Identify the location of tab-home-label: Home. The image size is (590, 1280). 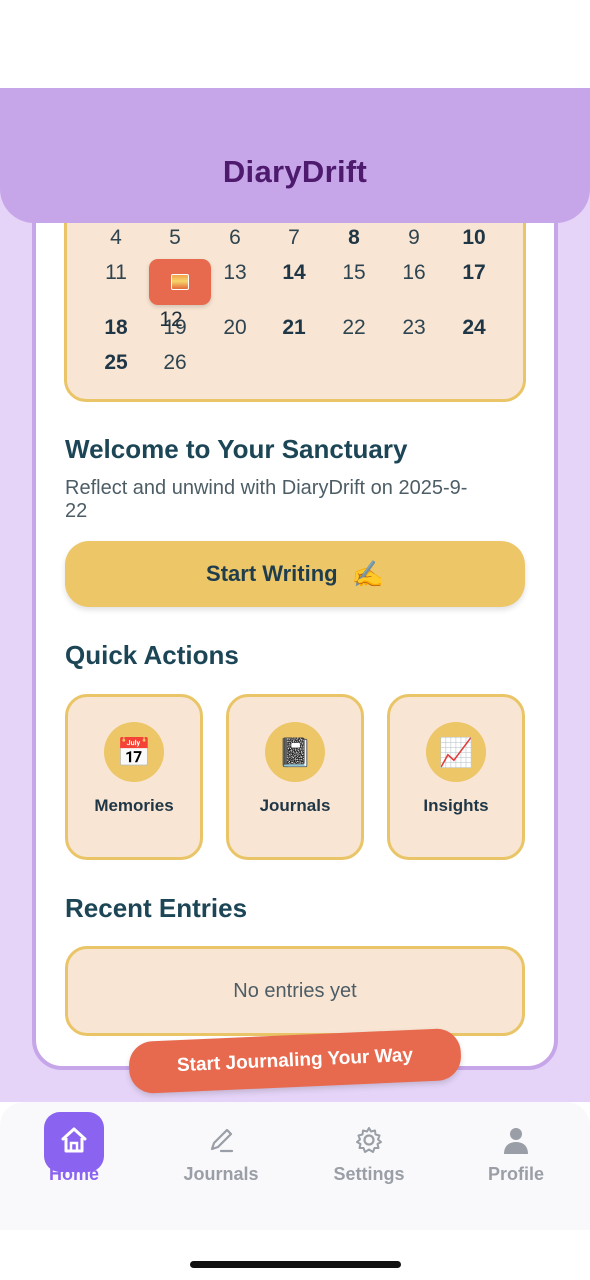
(73, 1174).